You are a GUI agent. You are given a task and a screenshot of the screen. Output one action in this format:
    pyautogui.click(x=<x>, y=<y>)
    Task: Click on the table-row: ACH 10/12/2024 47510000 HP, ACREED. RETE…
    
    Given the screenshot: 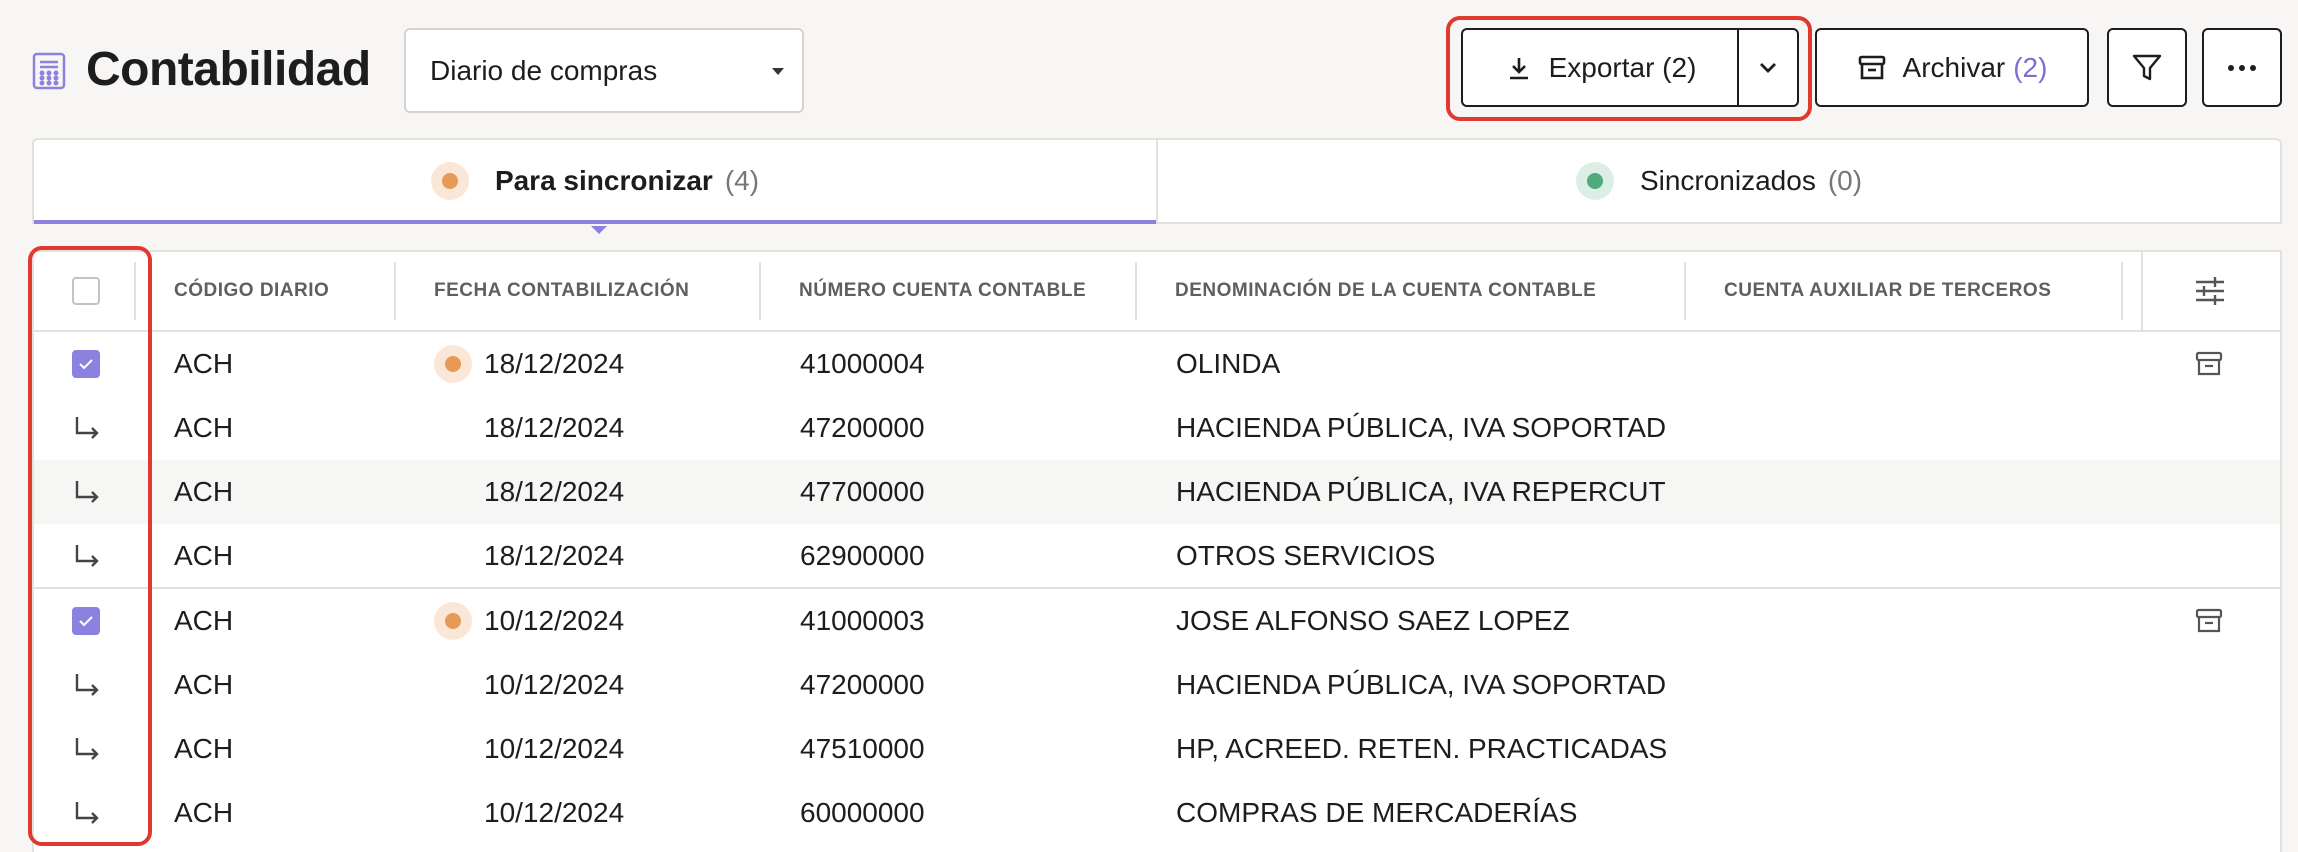 What is the action you would take?
    pyautogui.click(x=1157, y=749)
    